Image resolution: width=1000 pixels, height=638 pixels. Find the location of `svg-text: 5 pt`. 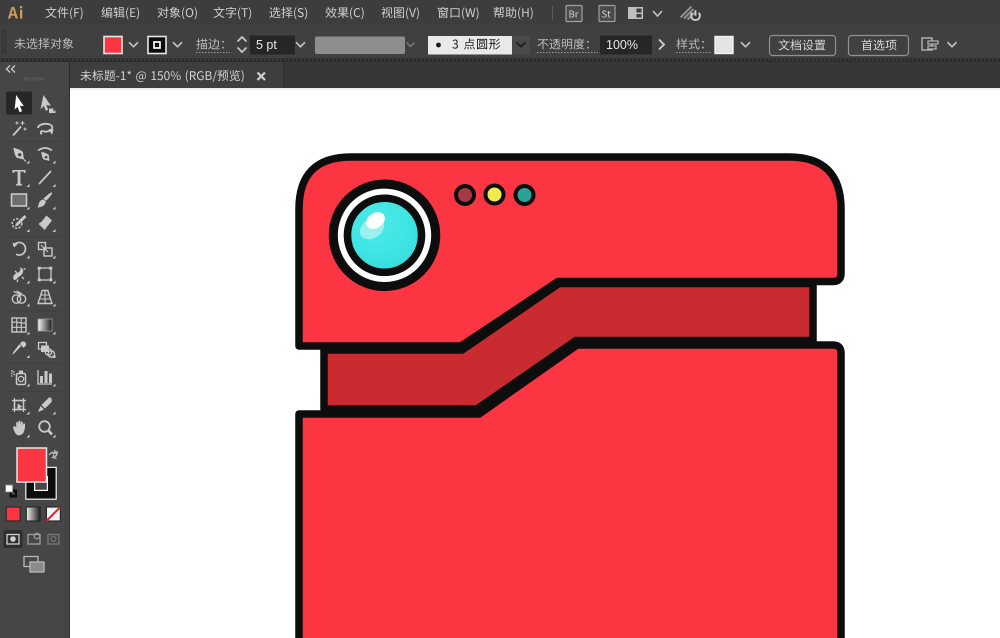

svg-text: 5 pt is located at coordinates (266, 45).